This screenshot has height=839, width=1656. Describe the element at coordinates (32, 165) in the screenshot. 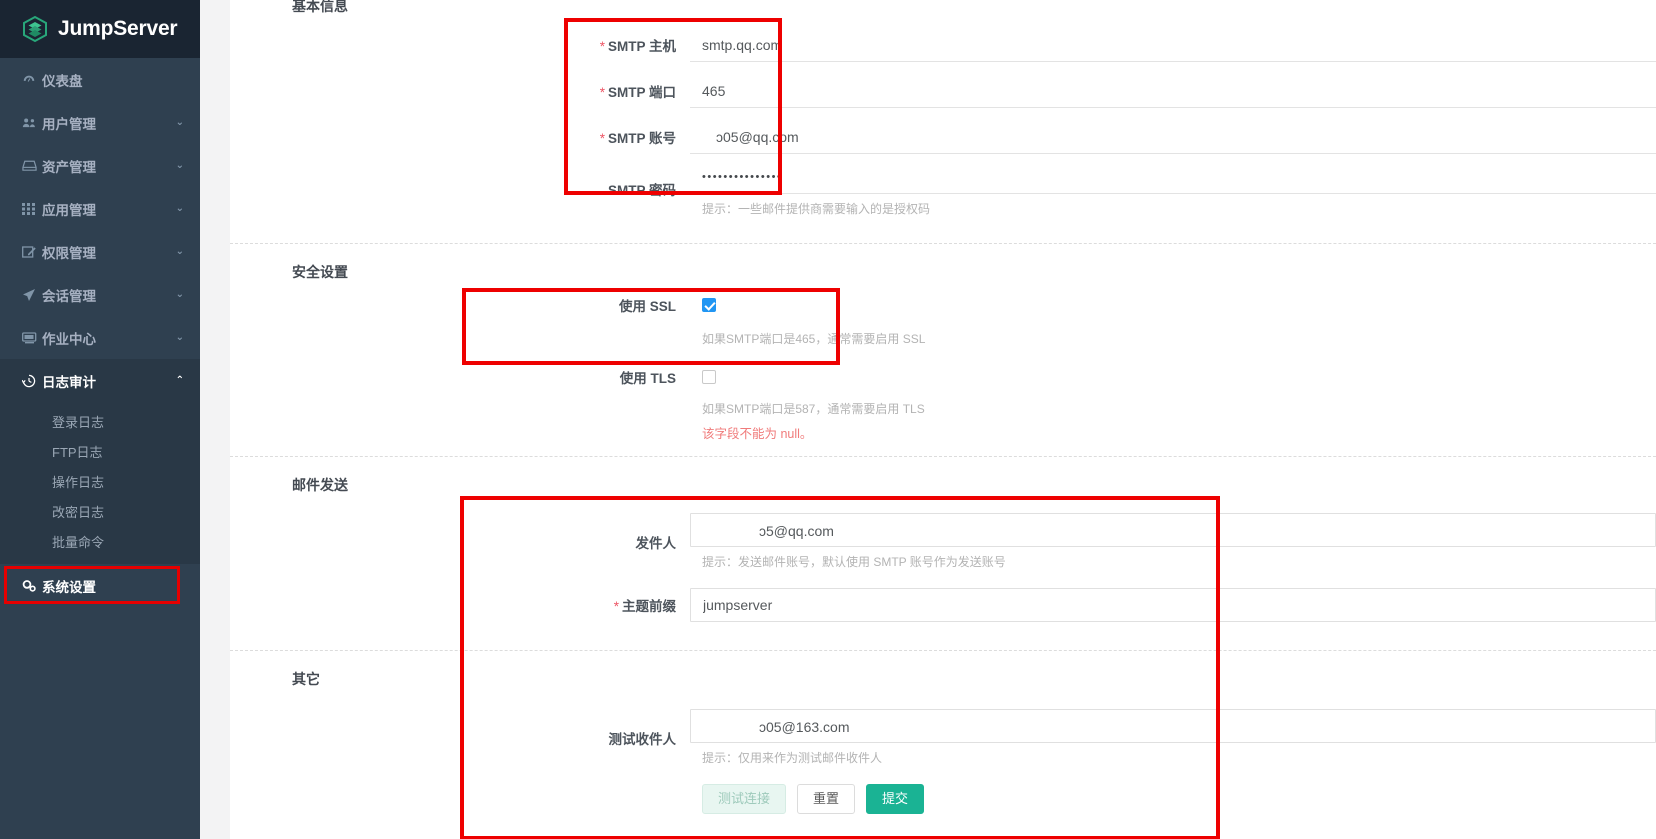

I see `assets-icon` at that location.